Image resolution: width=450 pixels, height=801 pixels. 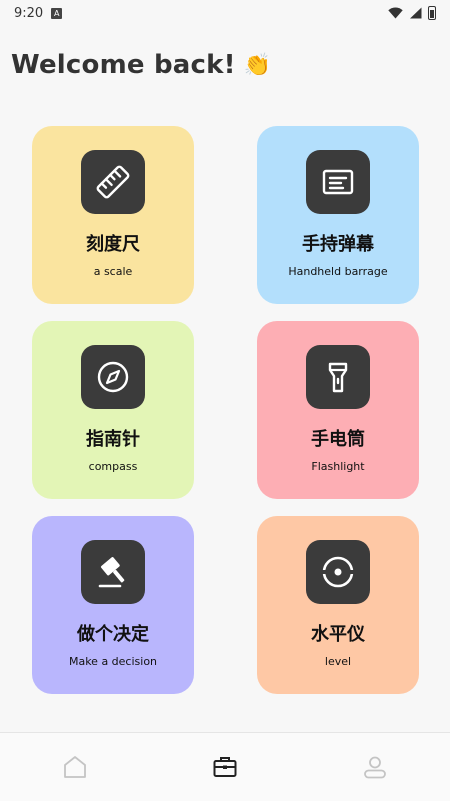 What do you see at coordinates (57, 13) in the screenshot?
I see `notification-icon: A` at bounding box center [57, 13].